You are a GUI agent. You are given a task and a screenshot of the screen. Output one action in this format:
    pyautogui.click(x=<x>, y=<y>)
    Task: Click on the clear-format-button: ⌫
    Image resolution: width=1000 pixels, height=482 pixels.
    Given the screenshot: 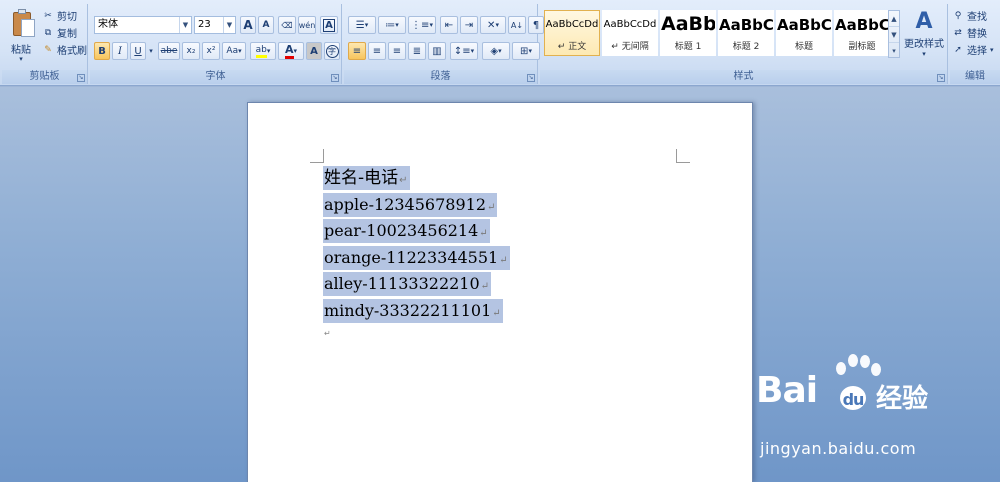 What is the action you would take?
    pyautogui.click(x=287, y=25)
    